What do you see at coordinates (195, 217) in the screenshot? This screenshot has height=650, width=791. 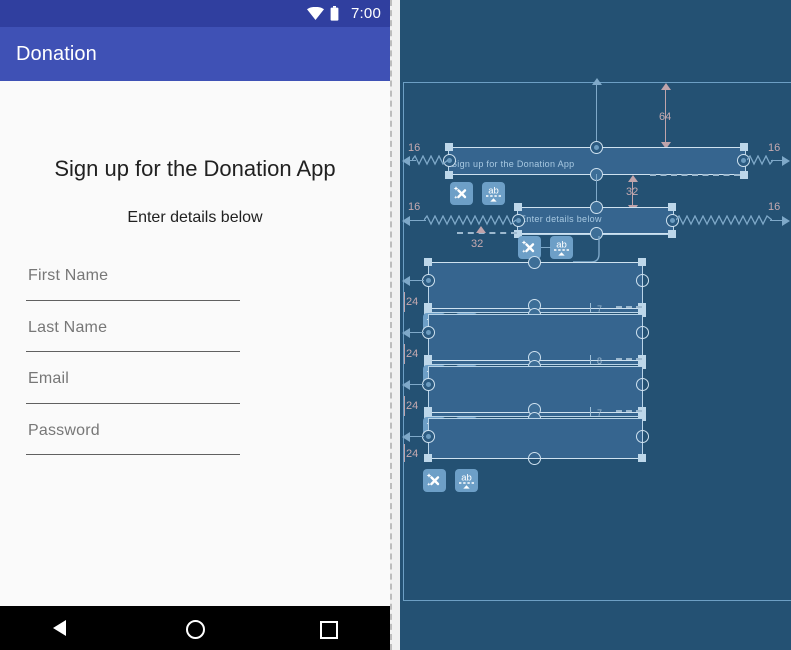 I see `subhead-text: Enter details below` at bounding box center [195, 217].